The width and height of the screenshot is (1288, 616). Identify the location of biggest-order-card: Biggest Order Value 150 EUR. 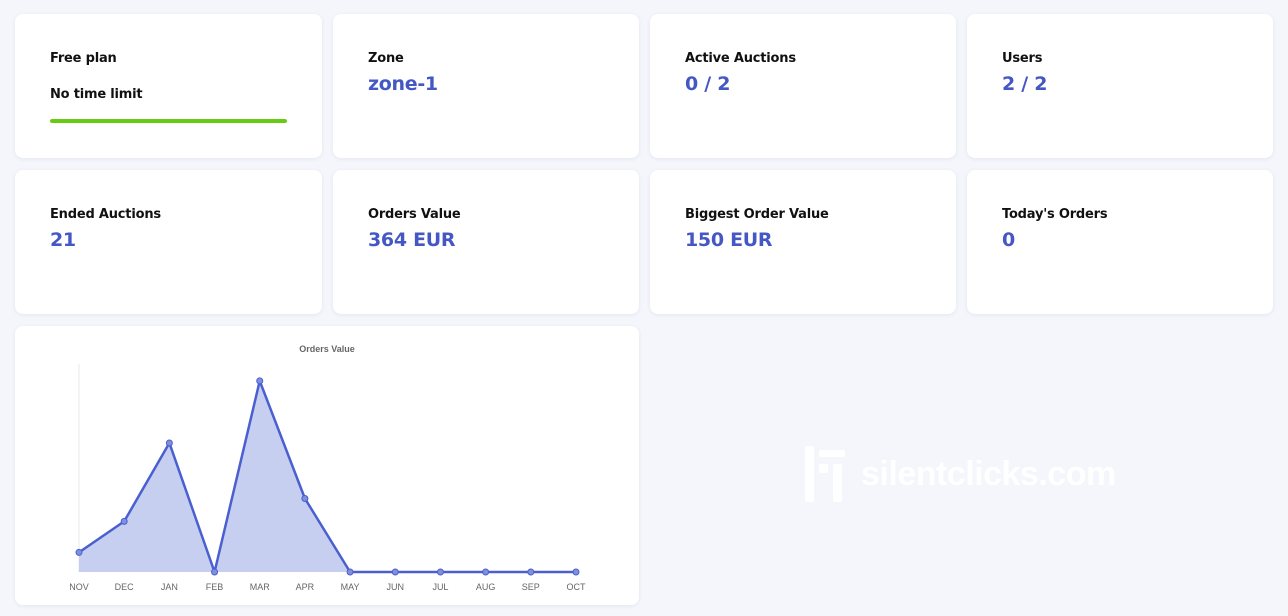
(803, 242).